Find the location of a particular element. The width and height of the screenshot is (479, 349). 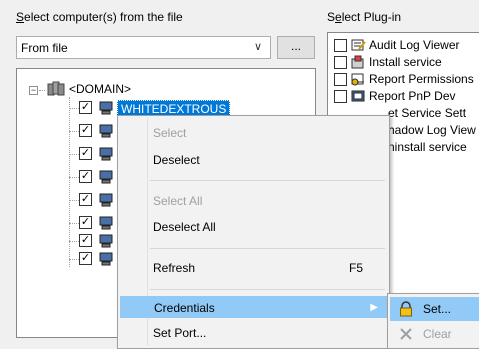

select-computers-label: Select computer(s) from the file is located at coordinates (99, 17).